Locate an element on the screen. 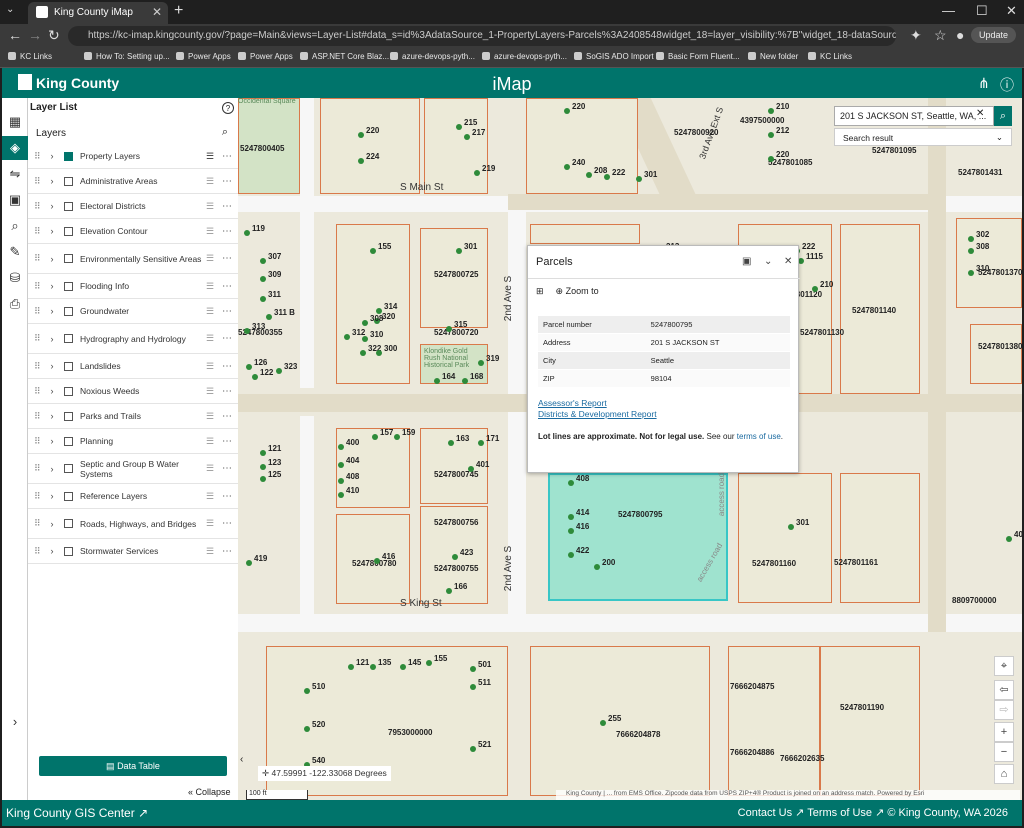 The width and height of the screenshot is (1024, 828). home-button: ⌂ is located at coordinates (1004, 774).